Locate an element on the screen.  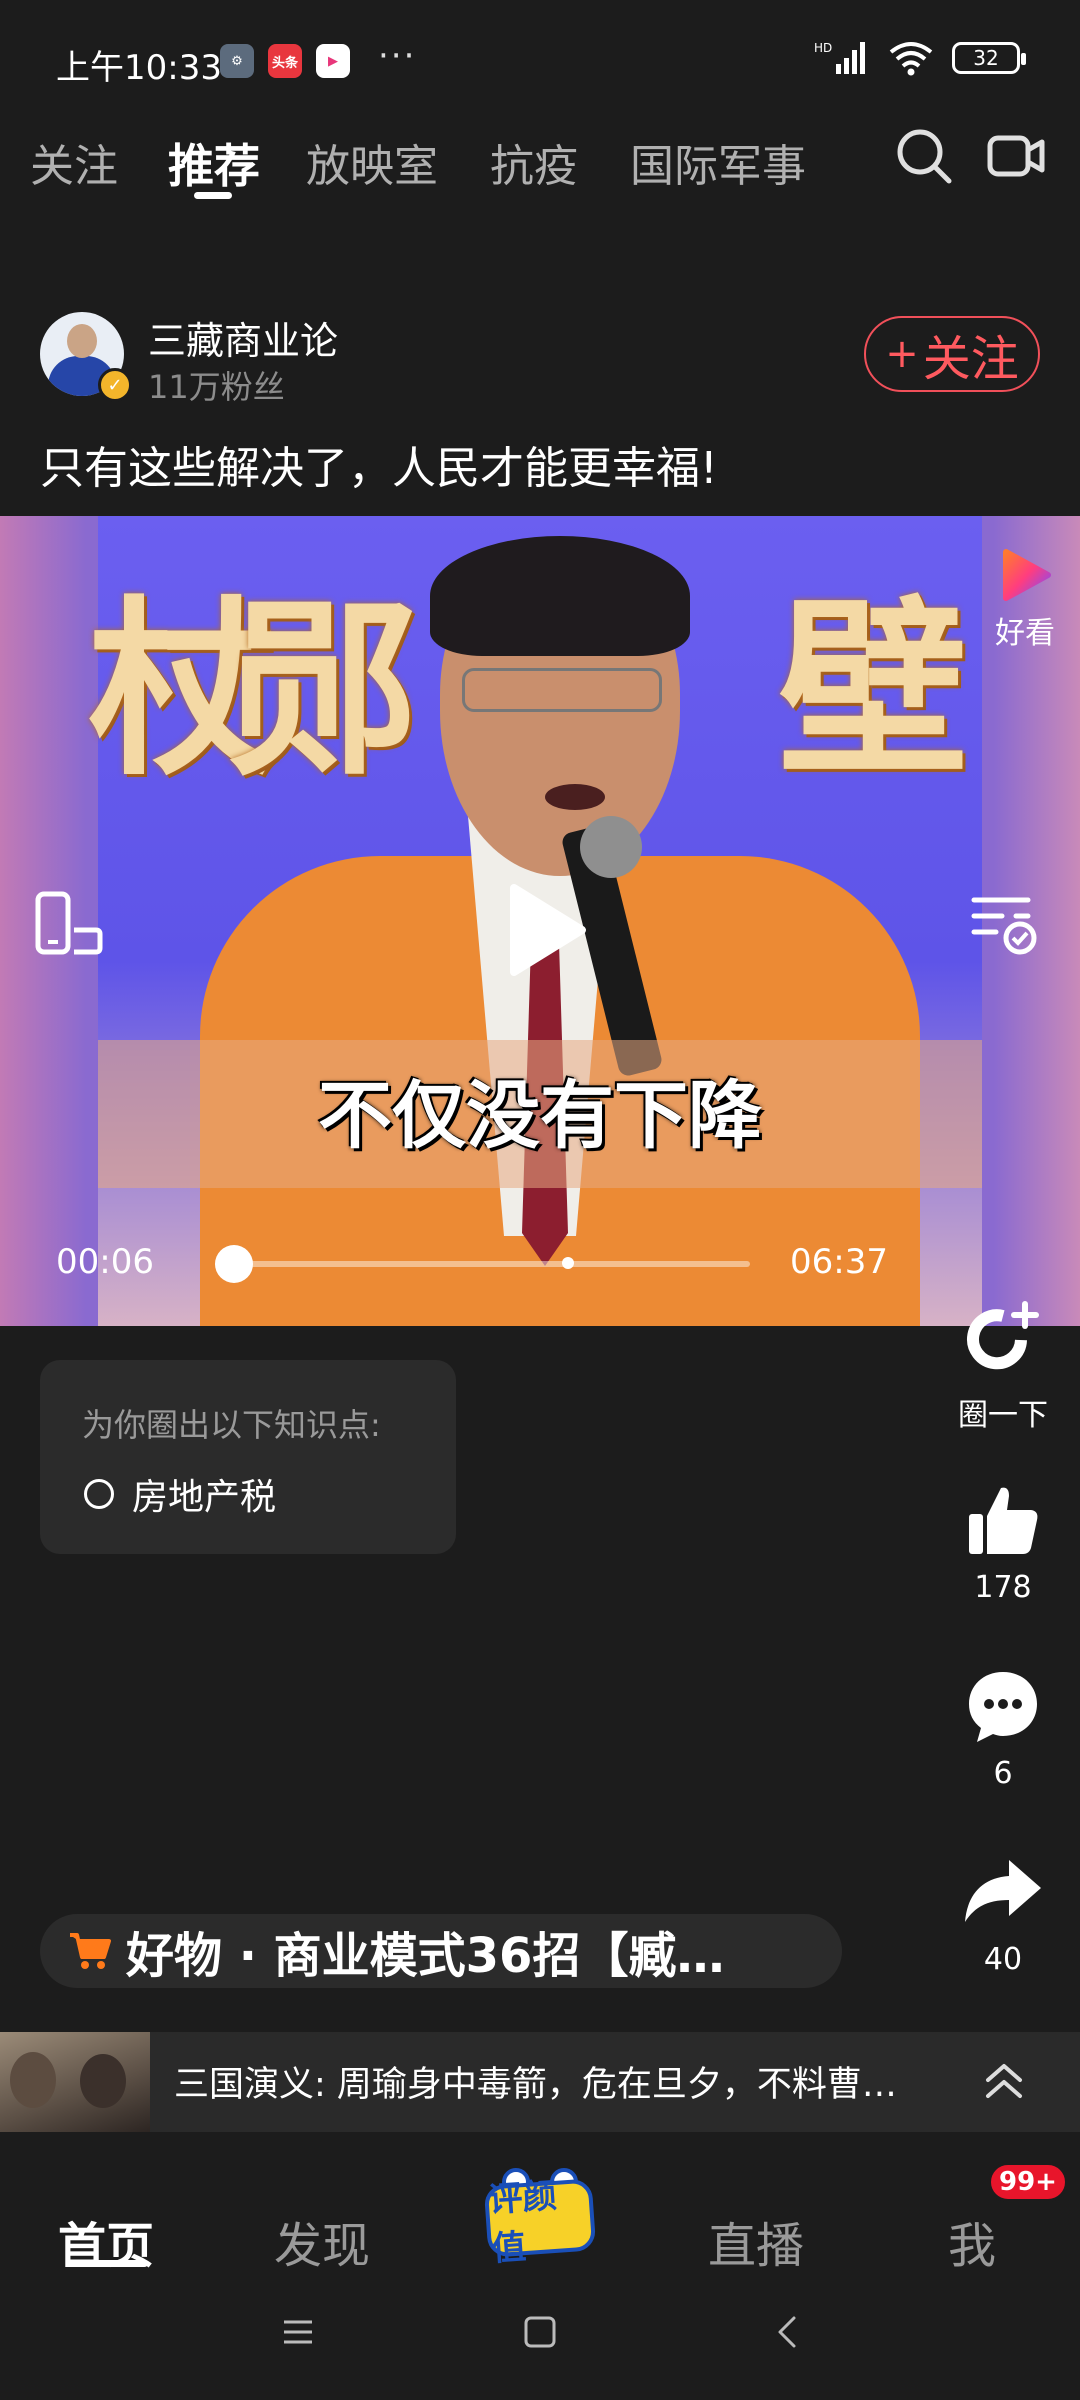
circle-action: 圈一下 is located at coordinates (1003, 1367).